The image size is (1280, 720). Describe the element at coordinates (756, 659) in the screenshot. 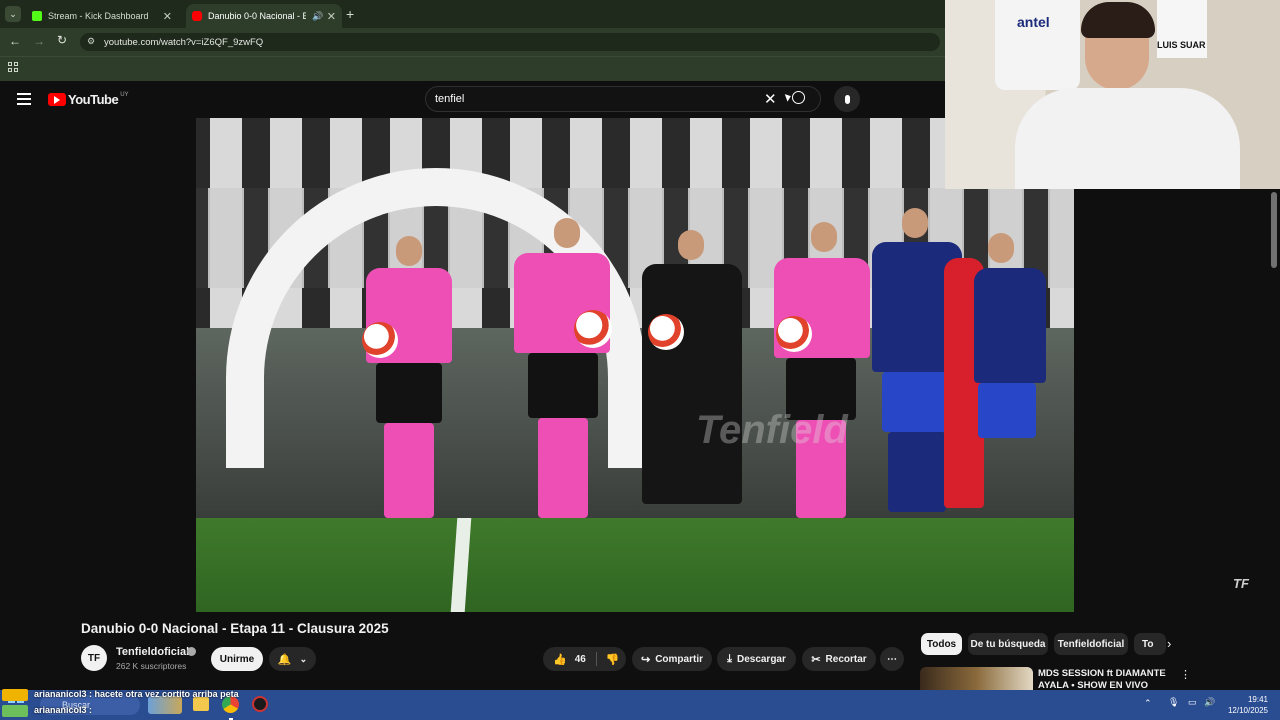

I see `download-button: ⤓ Descargar` at that location.